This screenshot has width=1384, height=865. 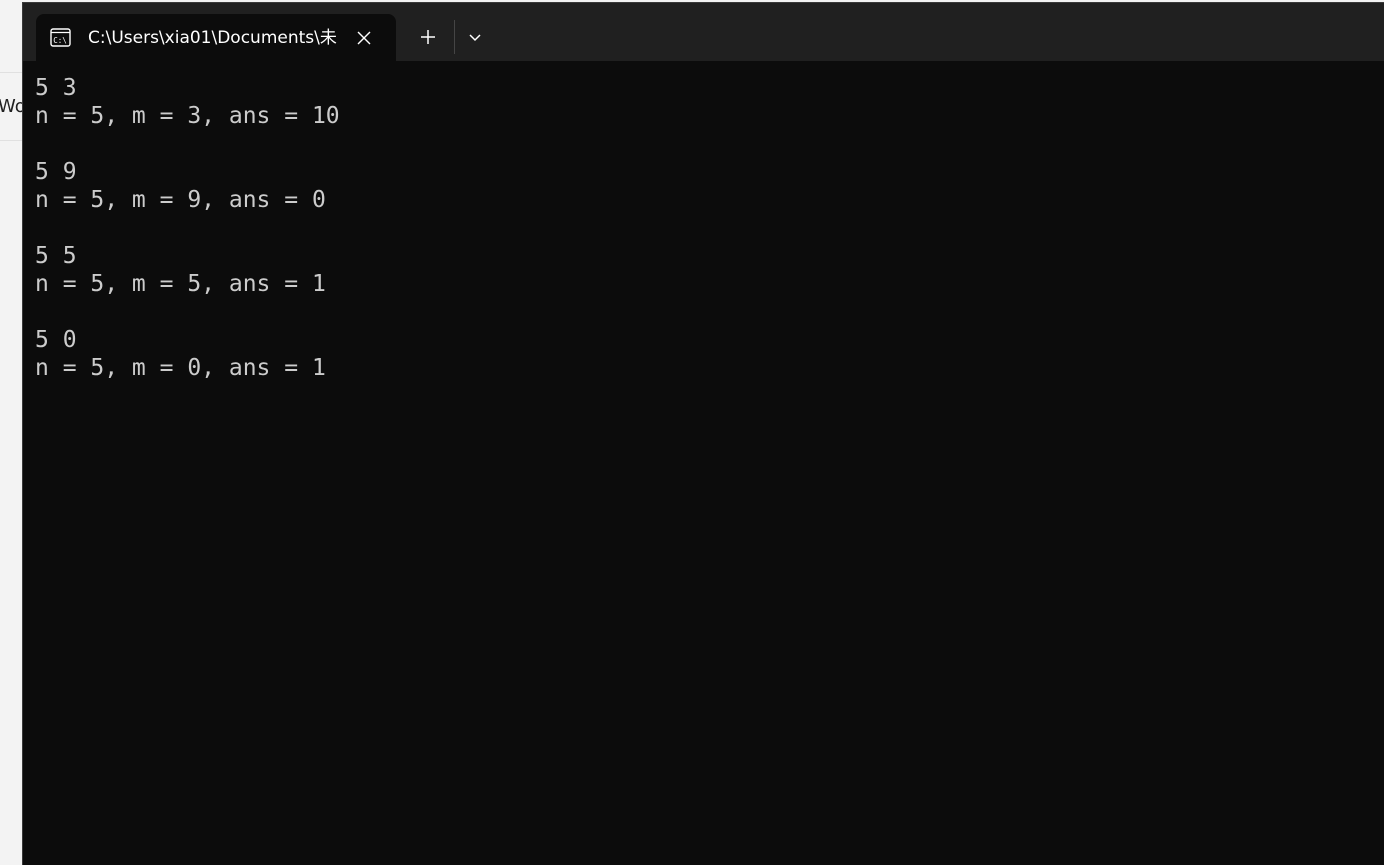 I want to click on tab-title: C:\Users\xia01\Documents\未, so click(x=212, y=38).